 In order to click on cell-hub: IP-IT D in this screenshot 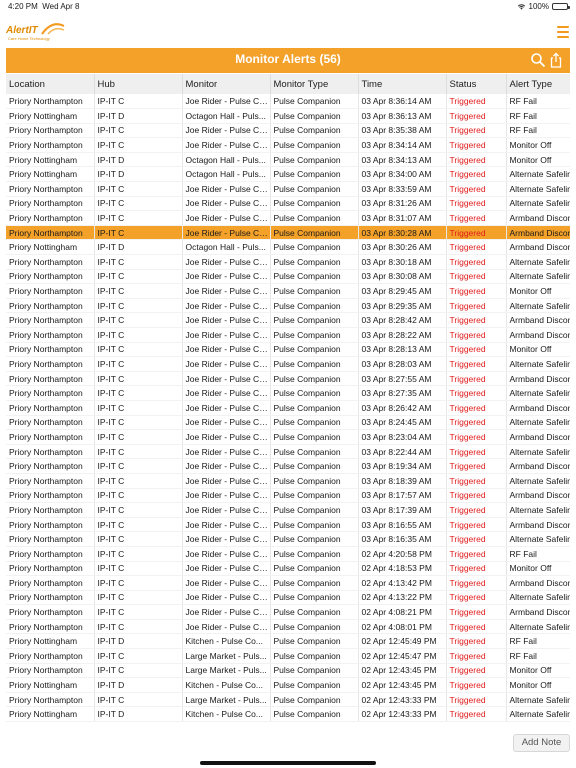, I will do `click(138, 685)`.